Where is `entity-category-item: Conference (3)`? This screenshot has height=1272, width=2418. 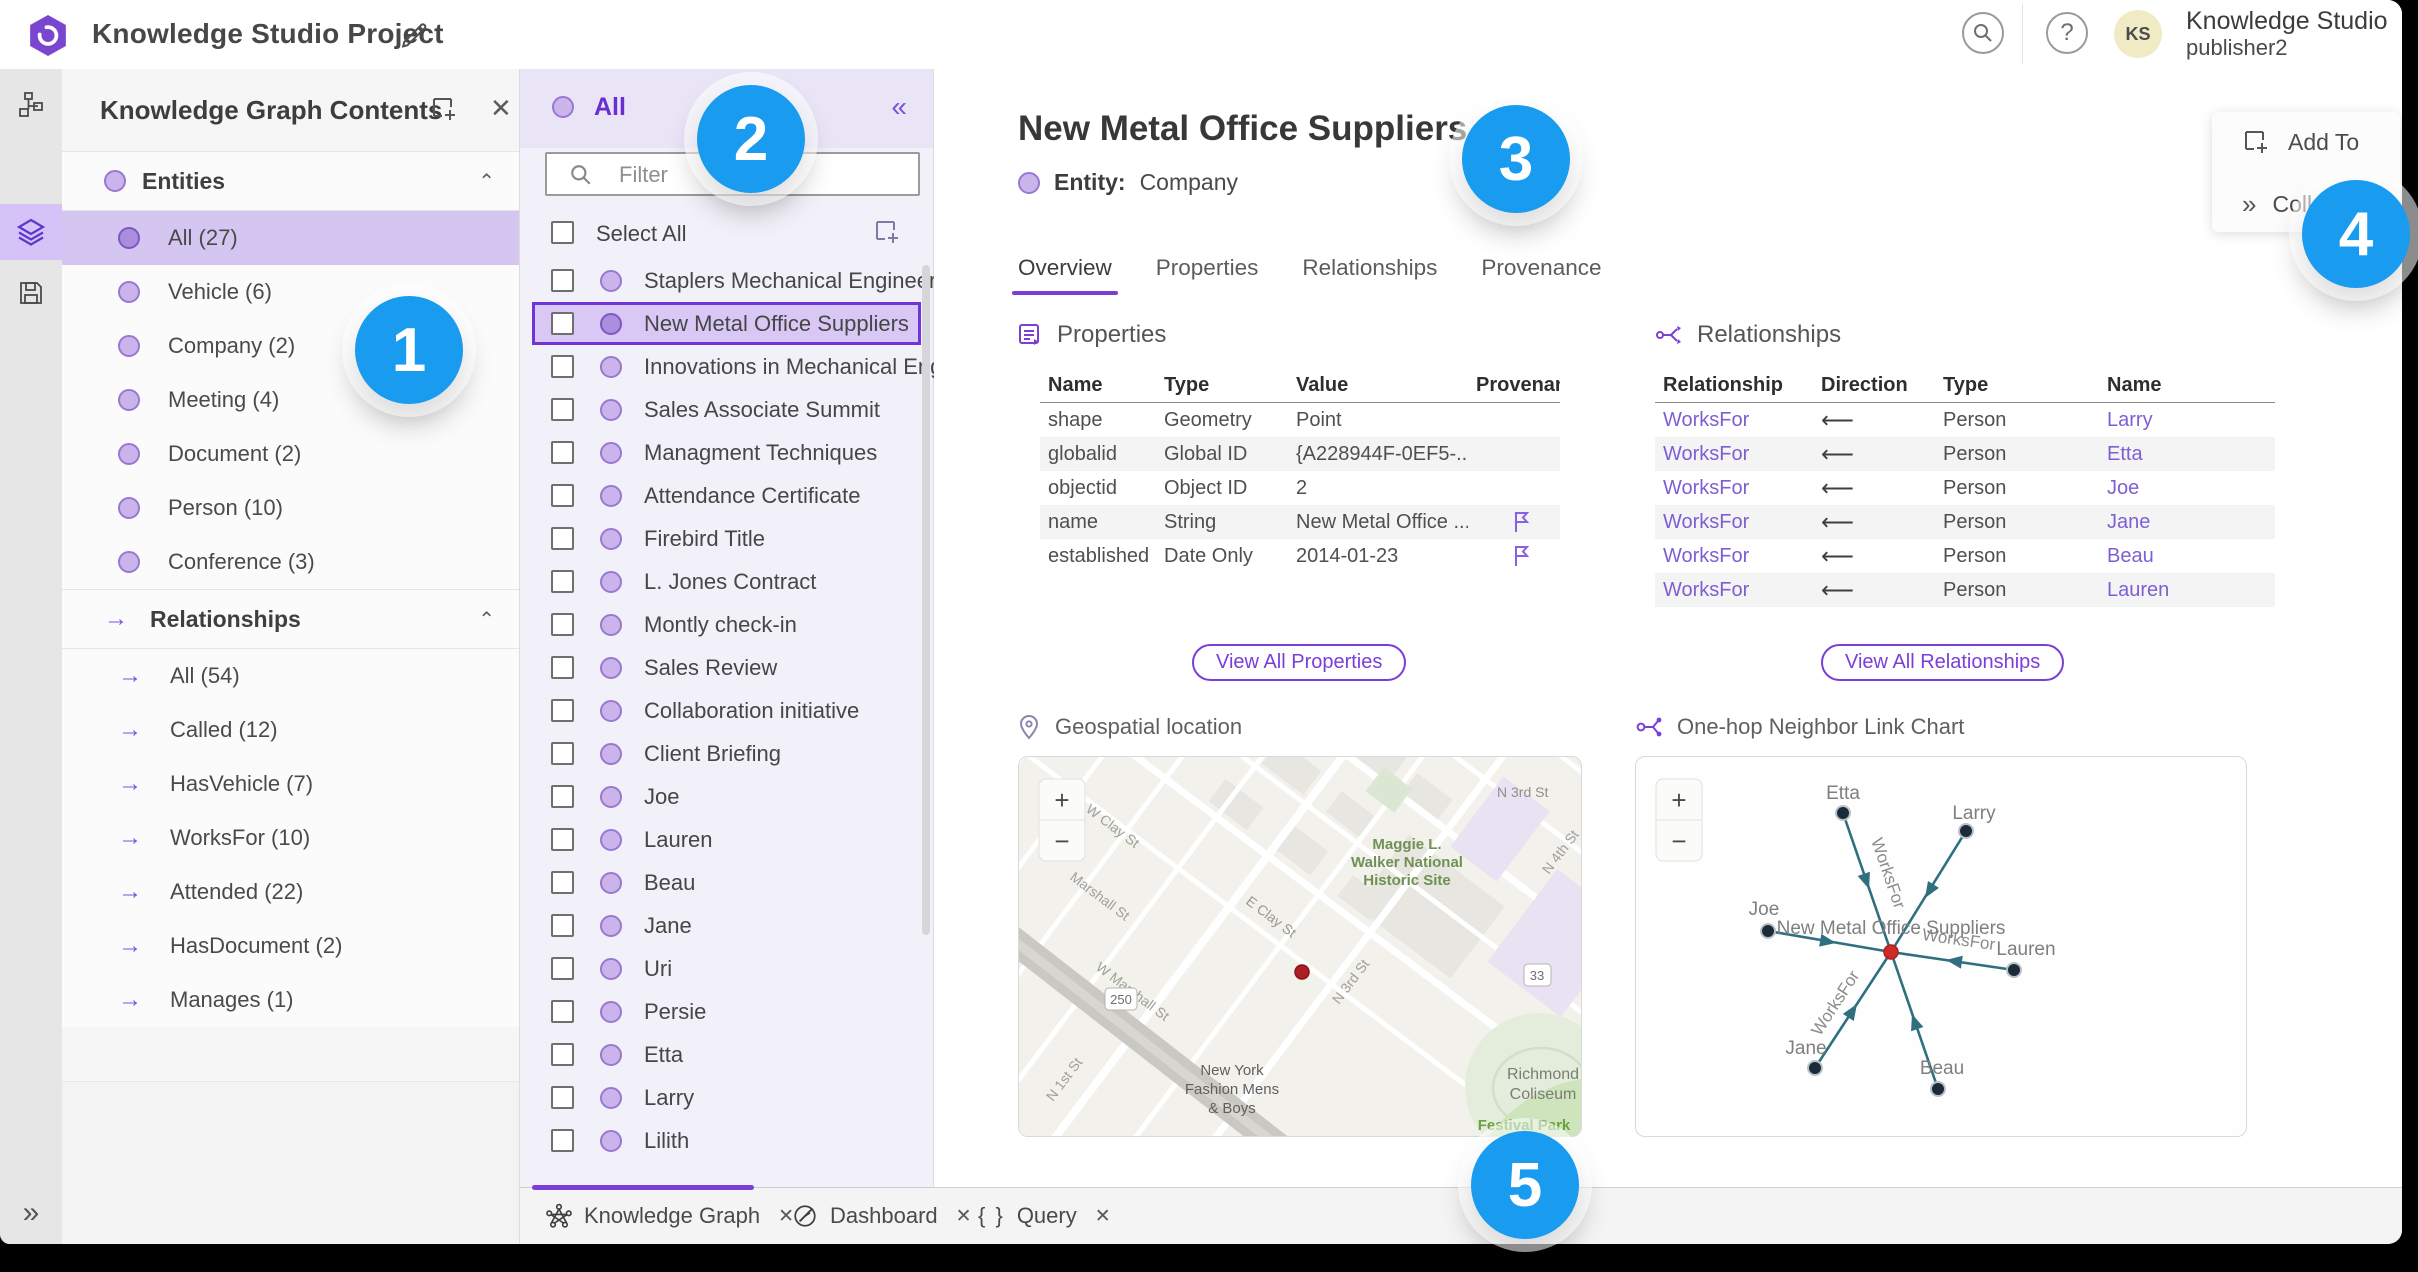
entity-category-item: Conference (3) is located at coordinates (290, 562).